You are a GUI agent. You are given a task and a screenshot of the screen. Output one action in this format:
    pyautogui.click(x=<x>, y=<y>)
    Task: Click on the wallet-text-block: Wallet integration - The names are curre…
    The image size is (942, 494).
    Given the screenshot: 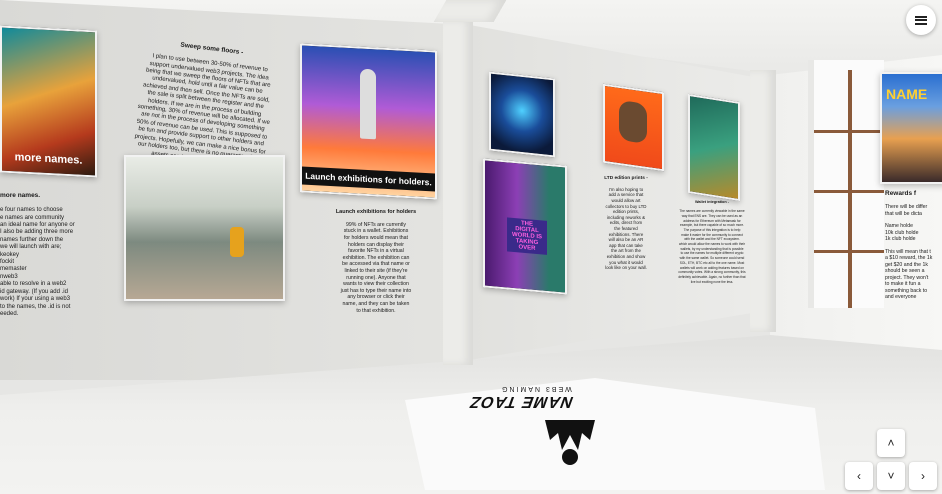 What is the action you would take?
    pyautogui.click(x=712, y=242)
    